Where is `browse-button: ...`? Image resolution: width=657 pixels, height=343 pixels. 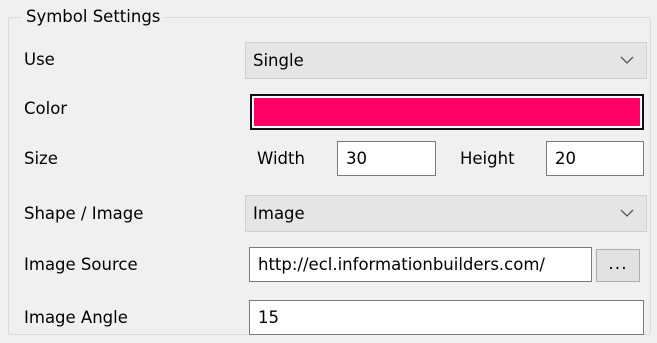
browse-button: ... is located at coordinates (618, 265).